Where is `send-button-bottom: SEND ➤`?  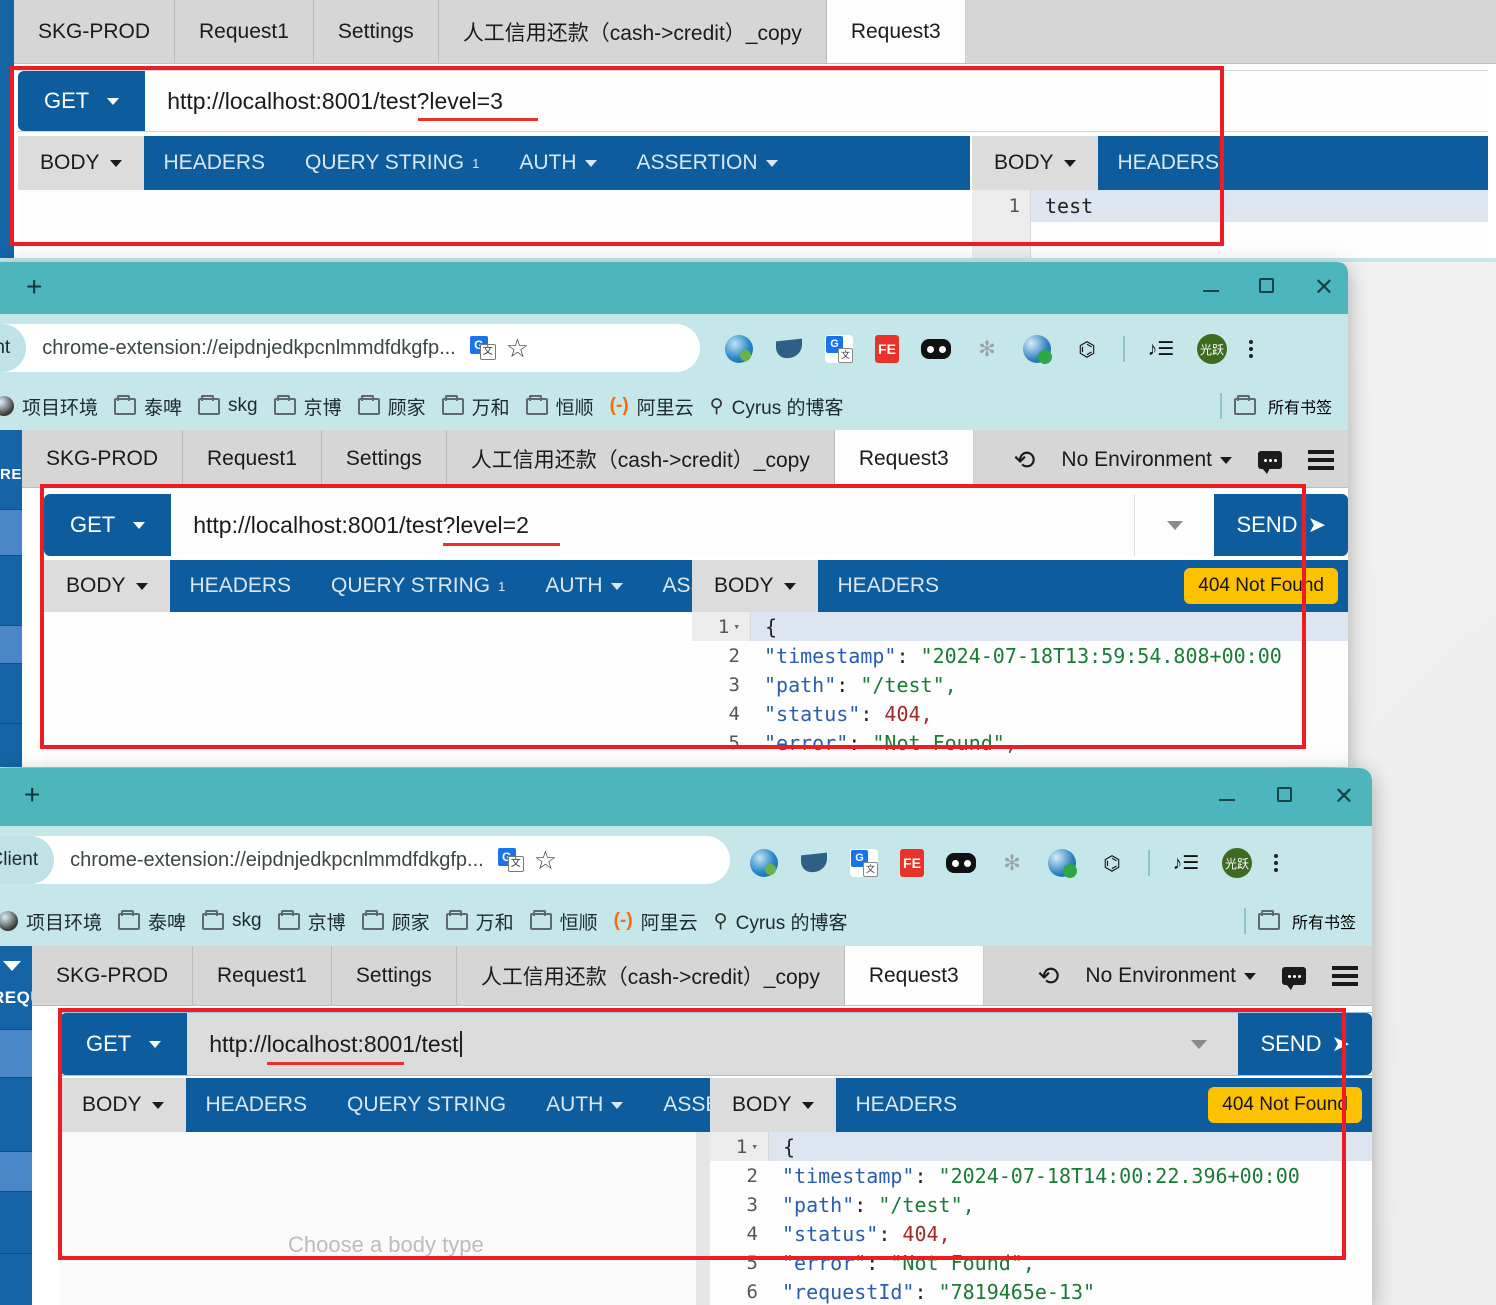 send-button-bottom: SEND ➤ is located at coordinates (1305, 1044).